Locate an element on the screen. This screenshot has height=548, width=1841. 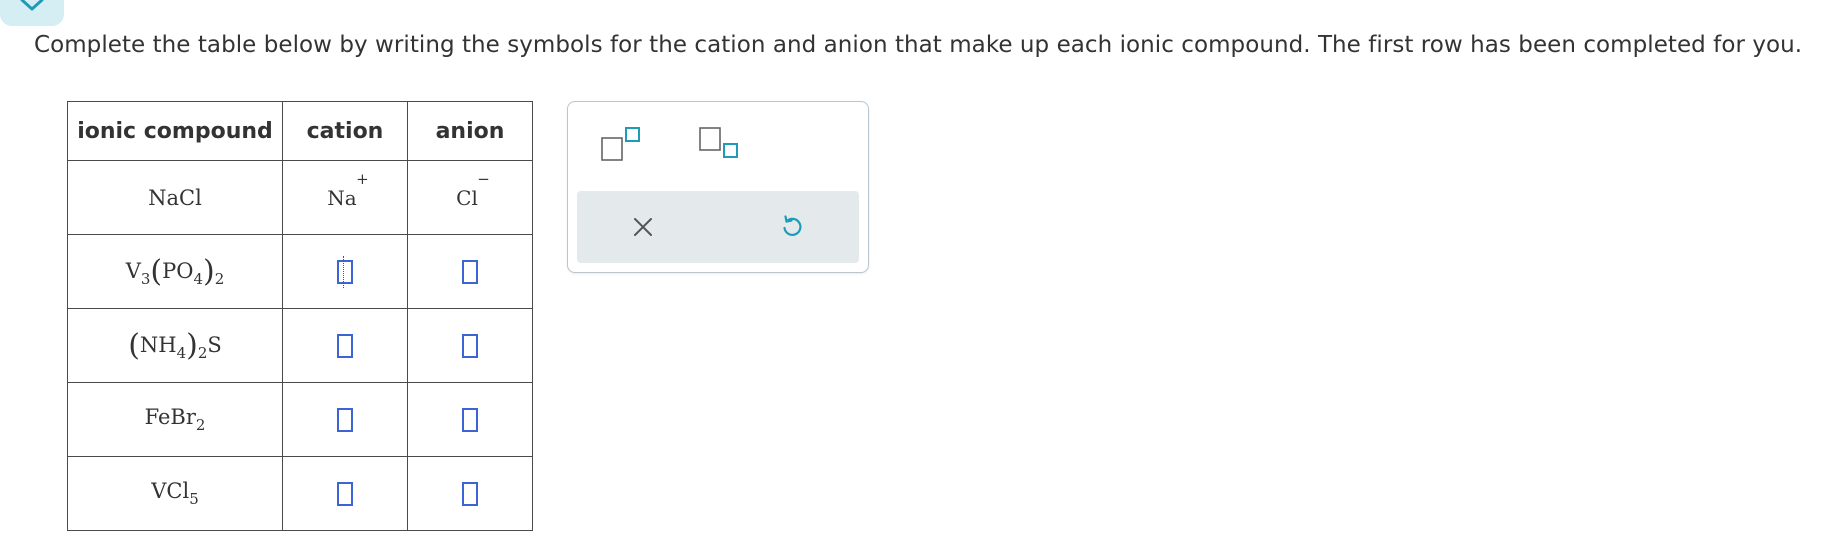
table-row: FeBr2 is located at coordinates (300, 419).